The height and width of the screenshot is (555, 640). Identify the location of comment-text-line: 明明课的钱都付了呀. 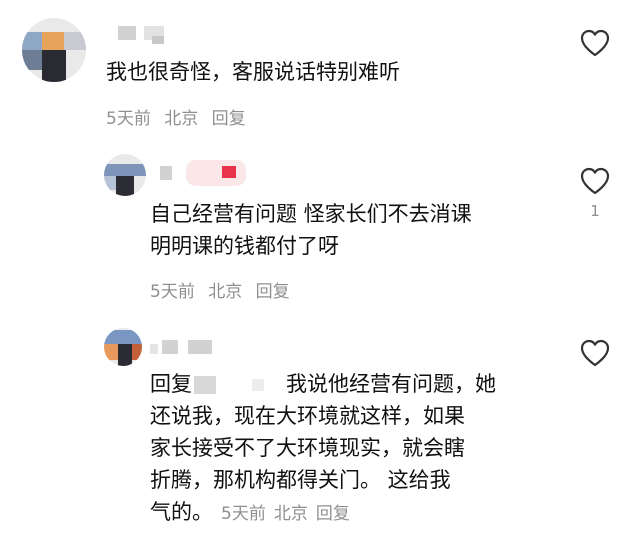
(244, 246).